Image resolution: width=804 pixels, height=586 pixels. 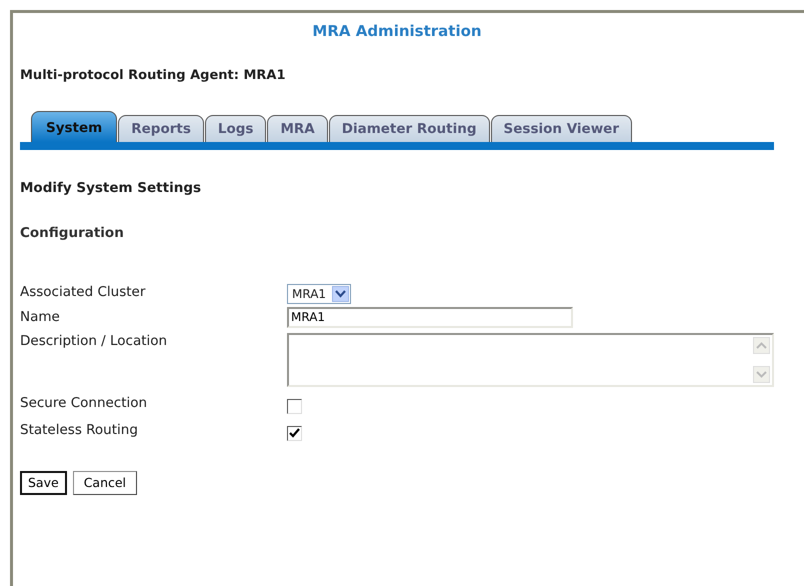 What do you see at coordinates (43, 483) in the screenshot?
I see `form-button: Save` at bounding box center [43, 483].